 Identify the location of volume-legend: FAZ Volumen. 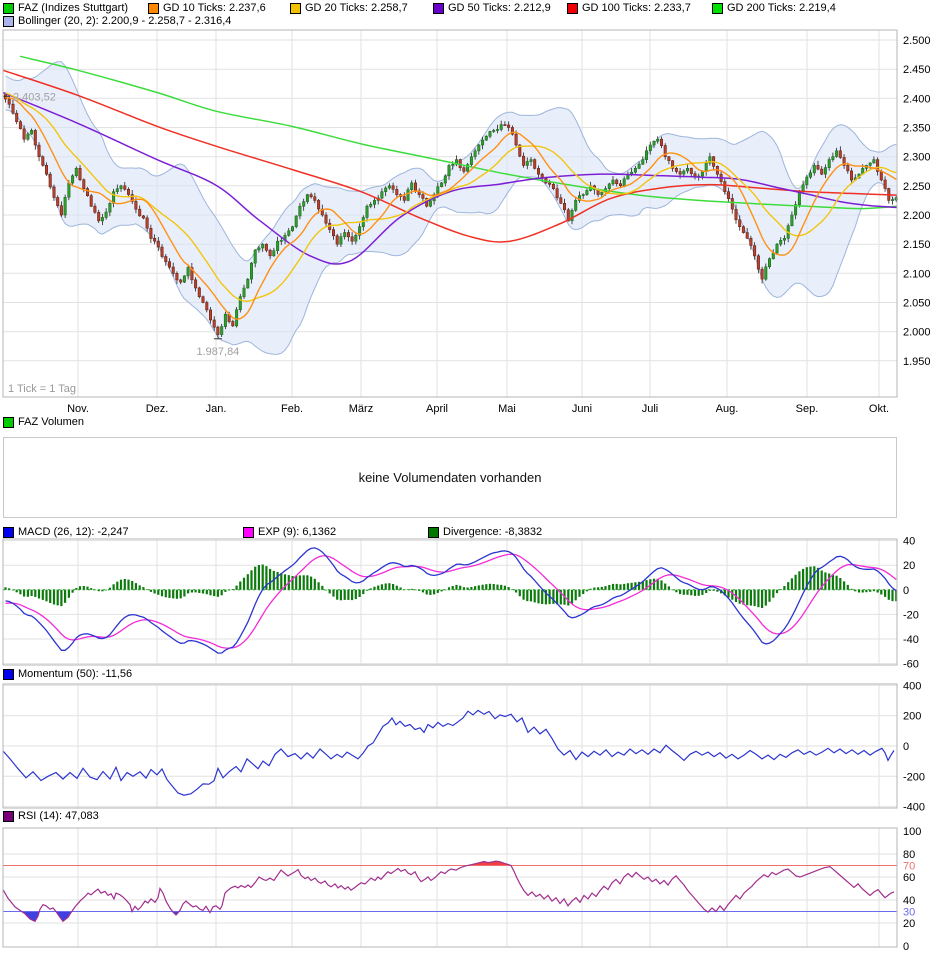
(470, 422).